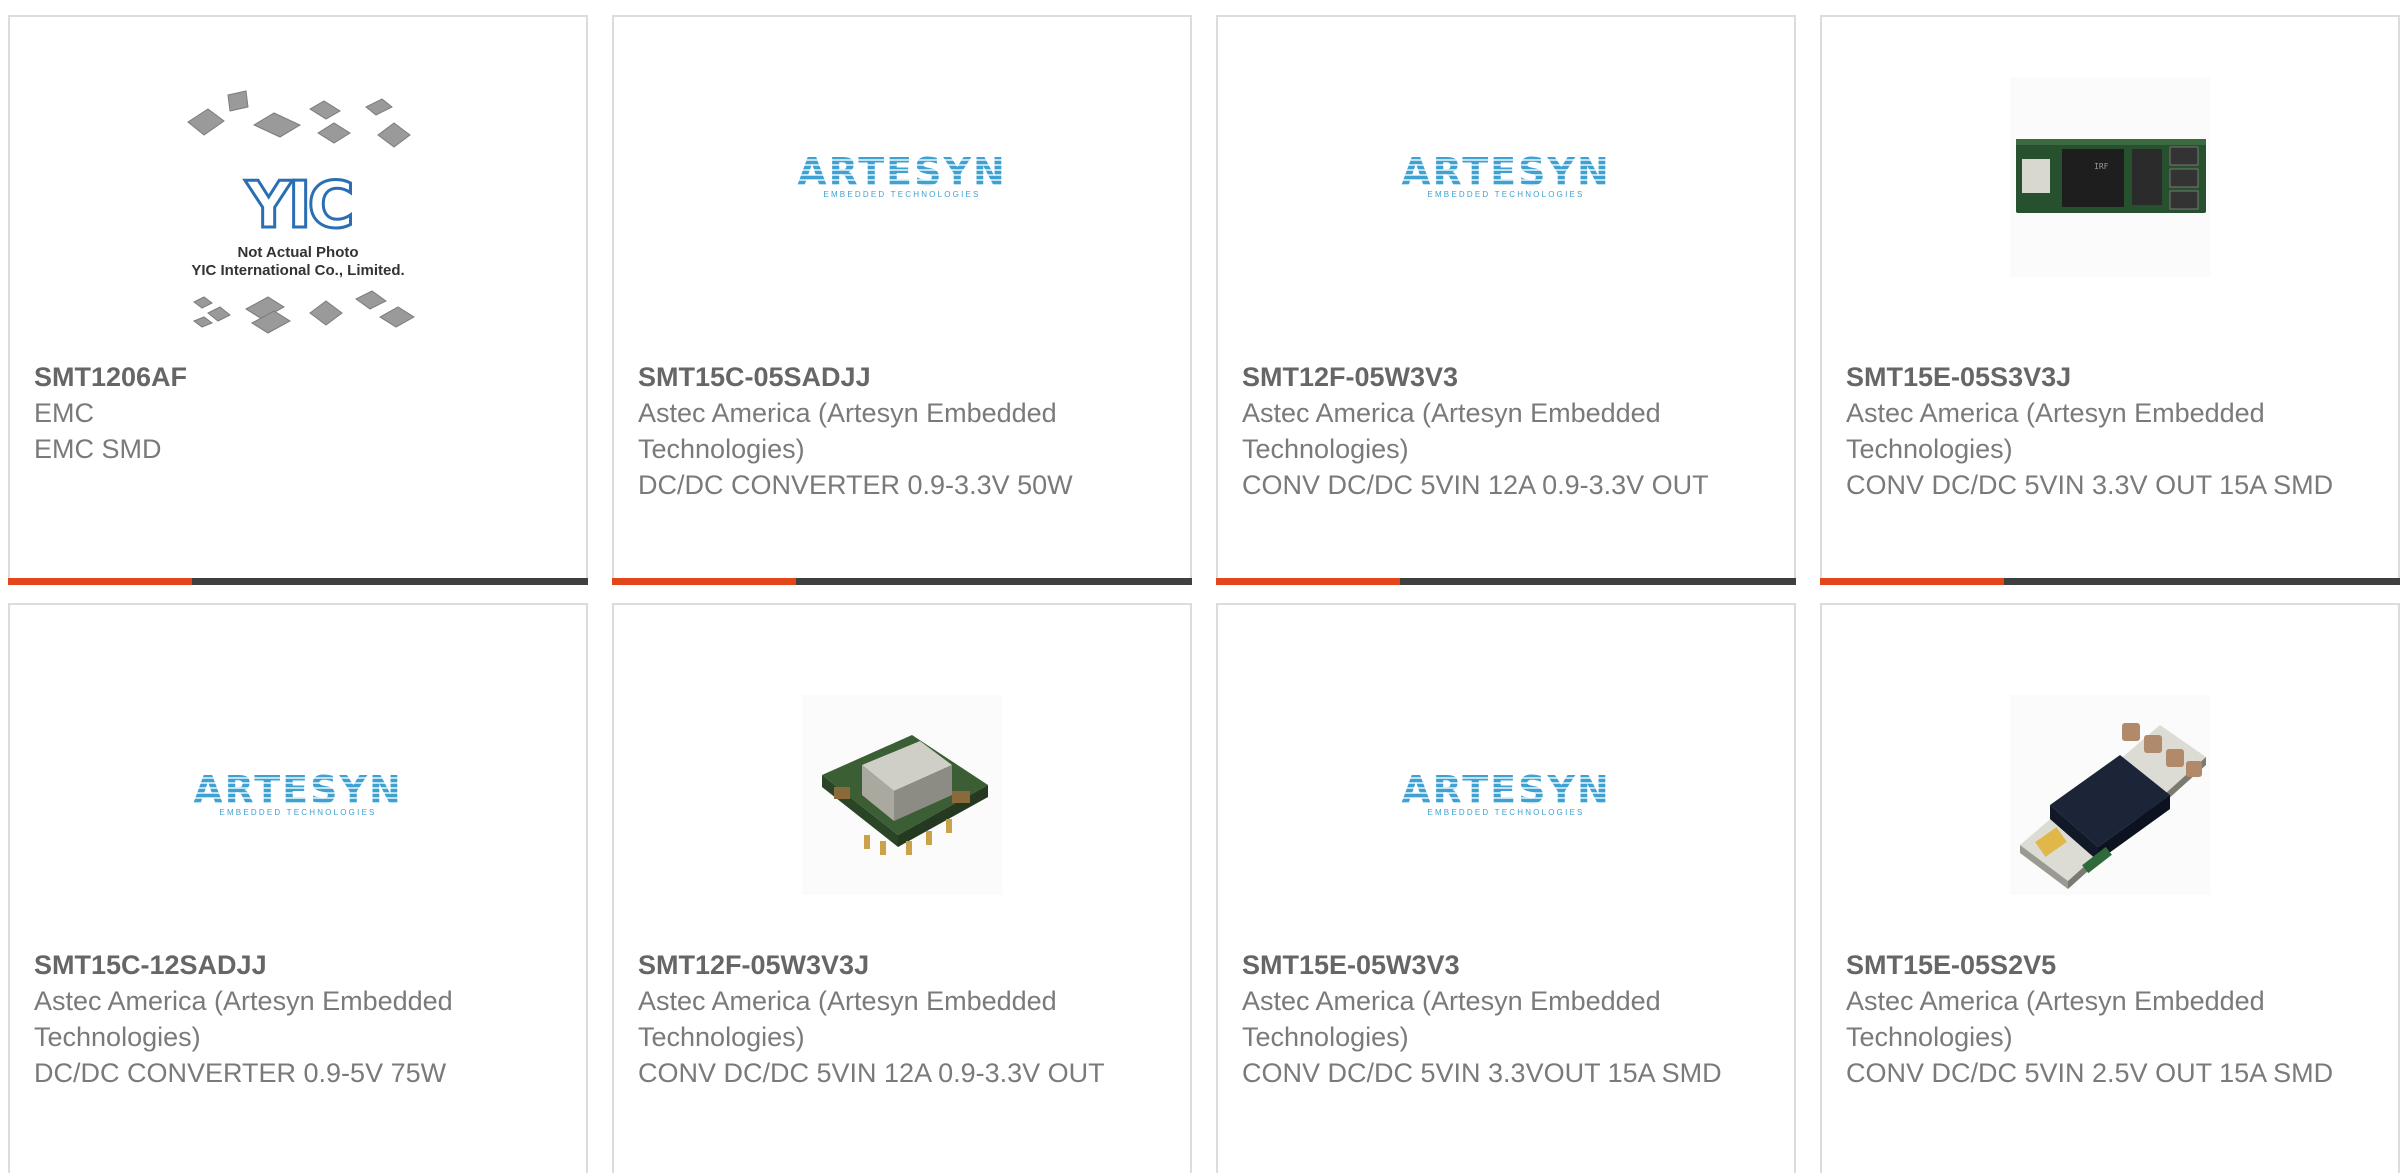 The height and width of the screenshot is (1173, 2400). I want to click on part-number: SMT15E-05W3V3, so click(1508, 965).